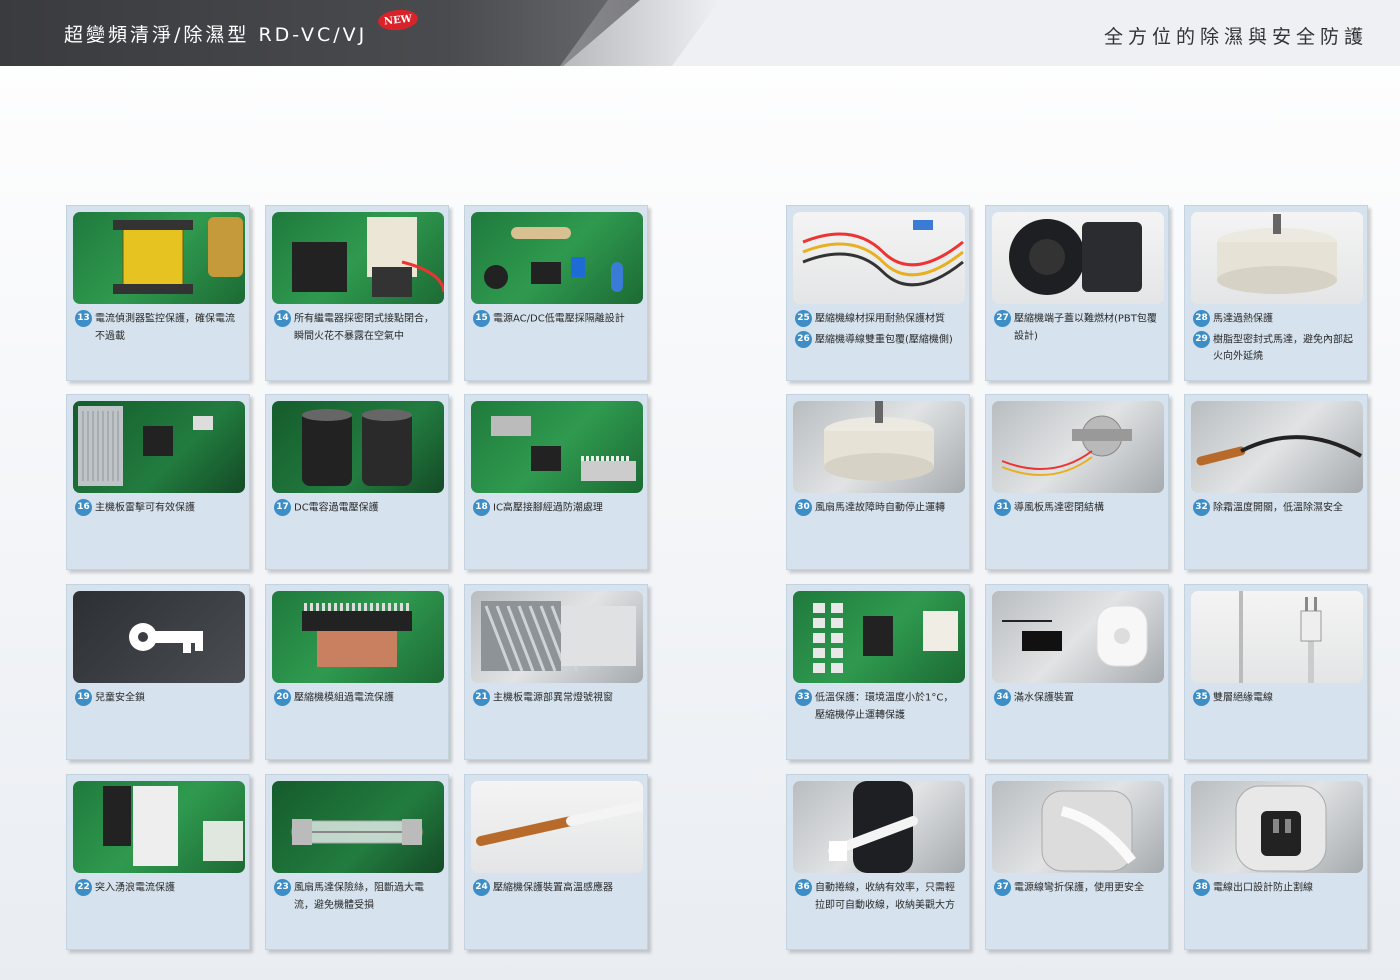  What do you see at coordinates (1078, 699) in the screenshot?
I see `feature-caption: 34 滿水保護裝置` at bounding box center [1078, 699].